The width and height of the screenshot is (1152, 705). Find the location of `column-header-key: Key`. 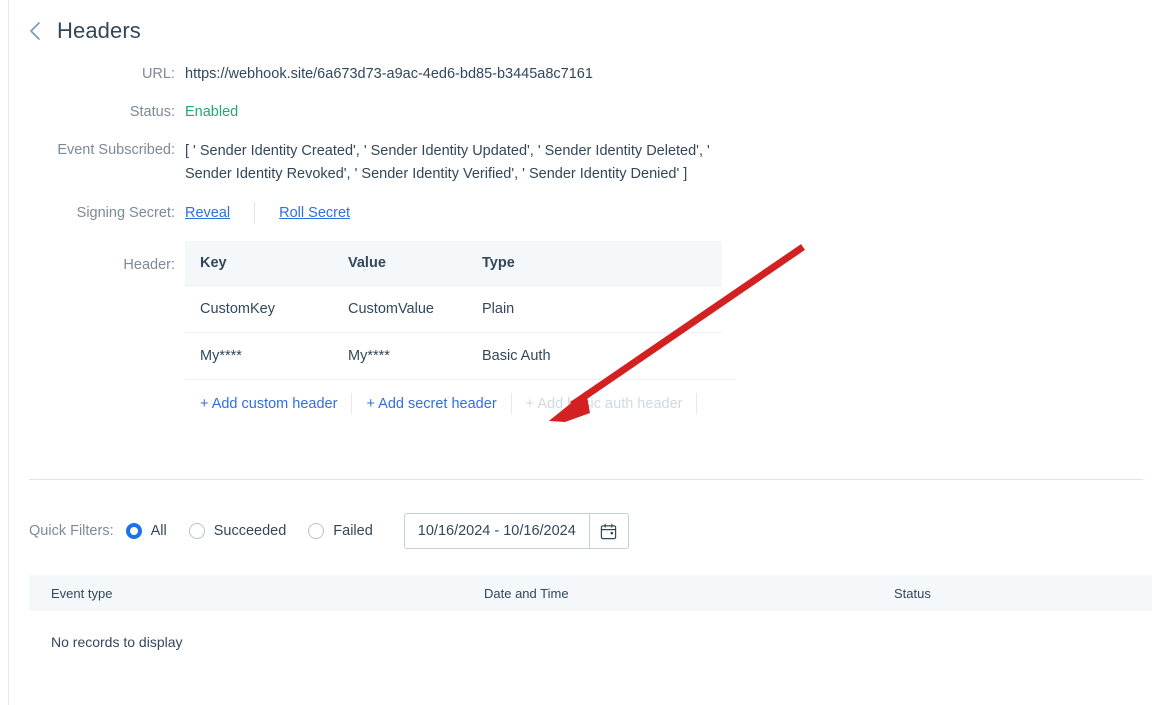

column-header-key: Key is located at coordinates (259, 263).